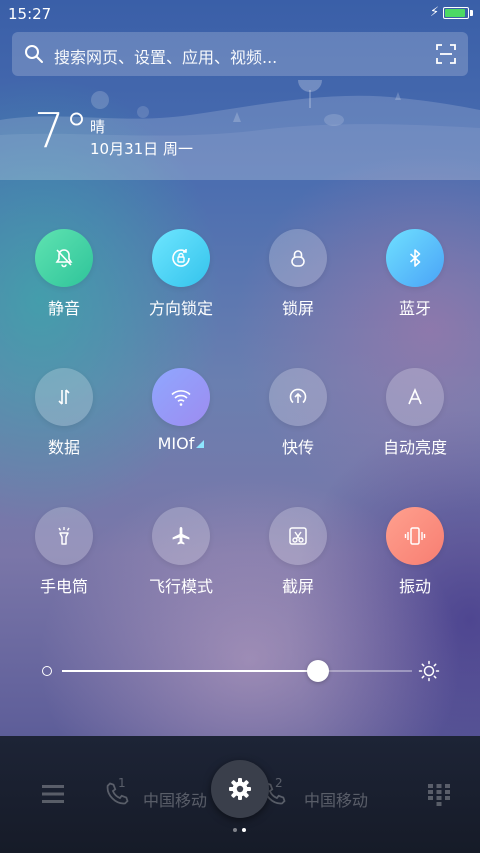 The height and width of the screenshot is (853, 480). Describe the element at coordinates (64, 397) in the screenshot. I see `mobile-data-icon` at that location.